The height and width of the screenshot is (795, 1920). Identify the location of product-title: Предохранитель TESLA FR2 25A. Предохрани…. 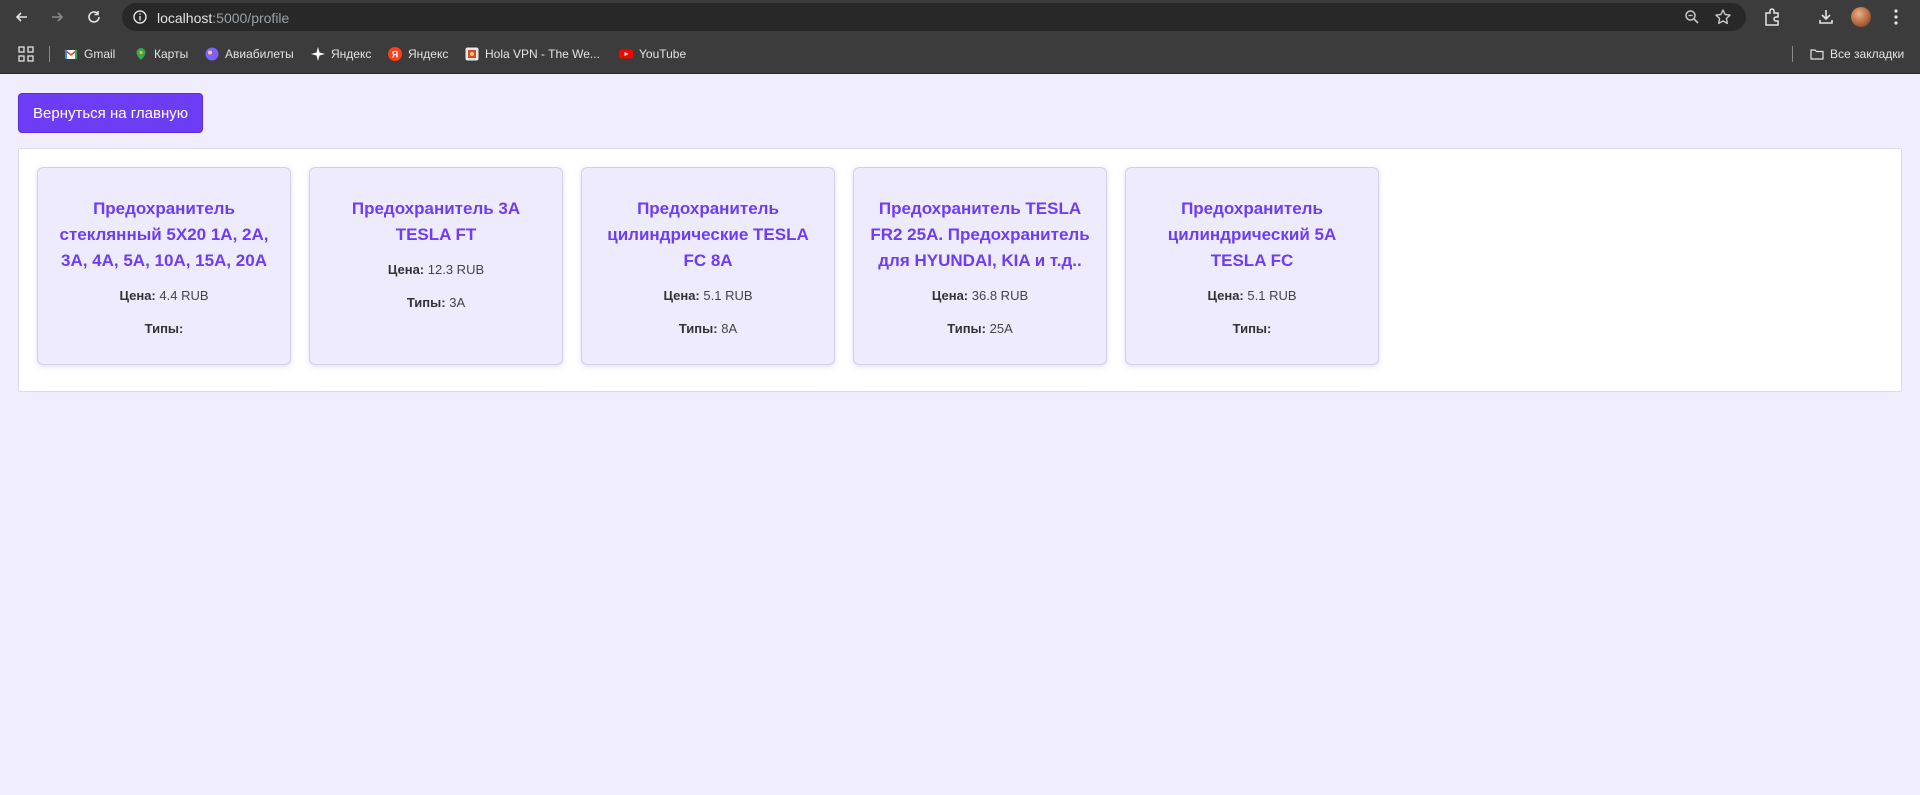
(980, 234).